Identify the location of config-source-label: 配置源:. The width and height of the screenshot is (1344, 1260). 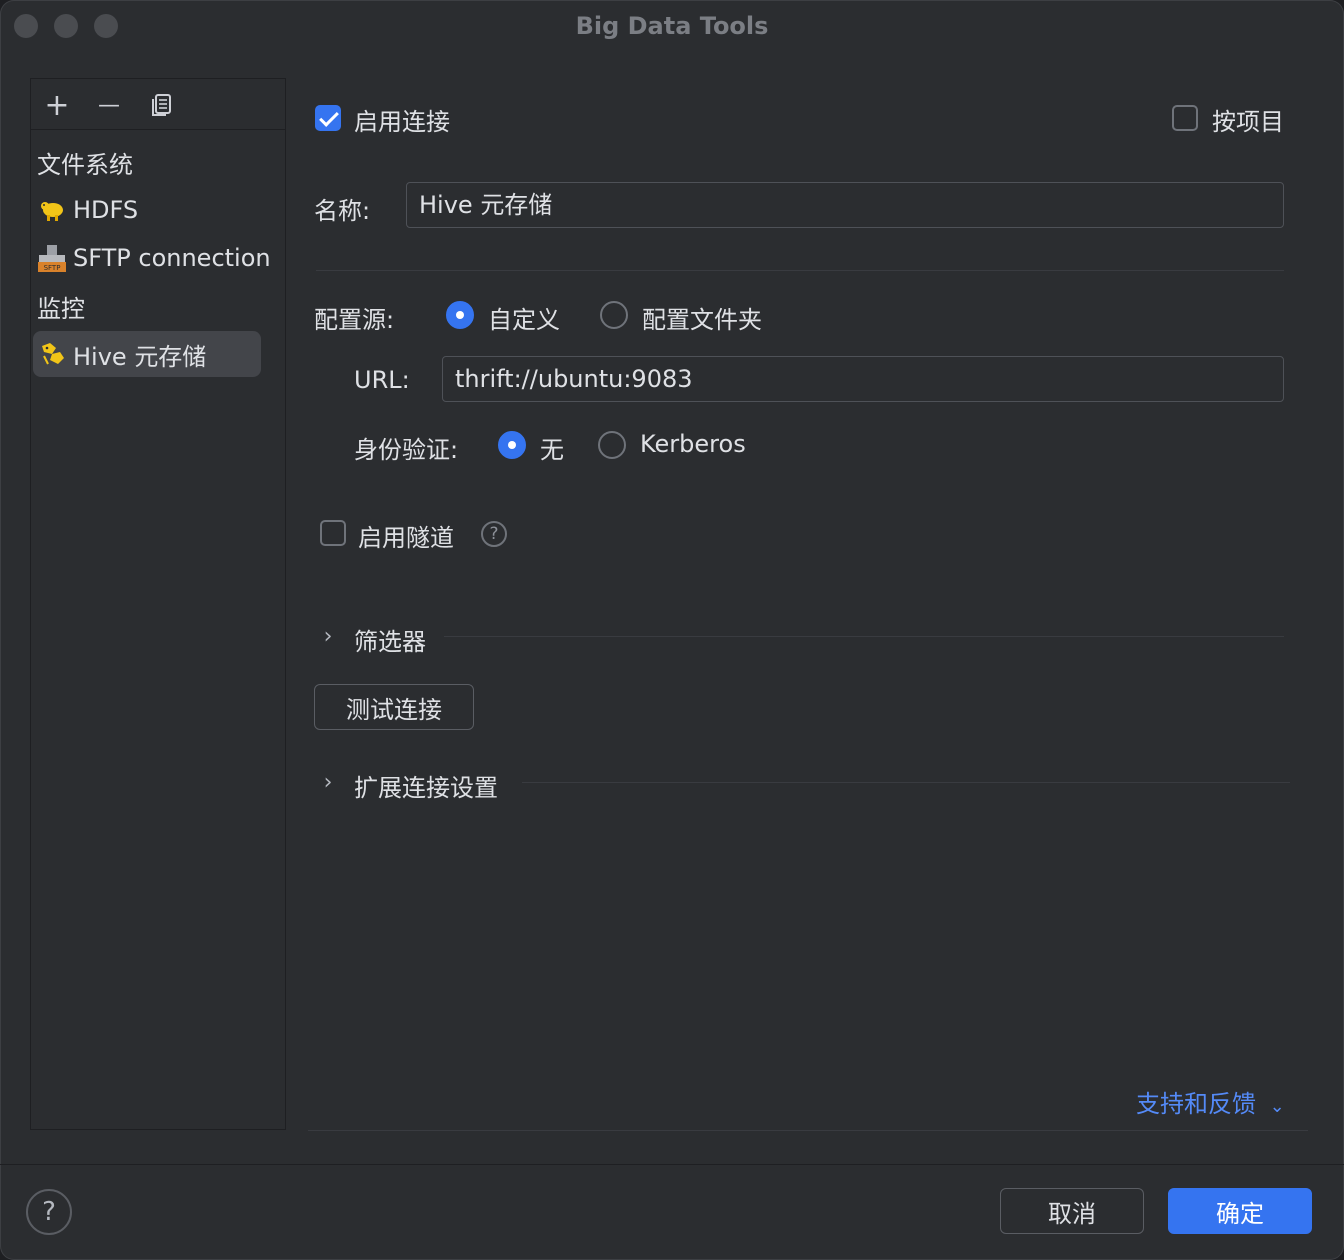
(354, 320).